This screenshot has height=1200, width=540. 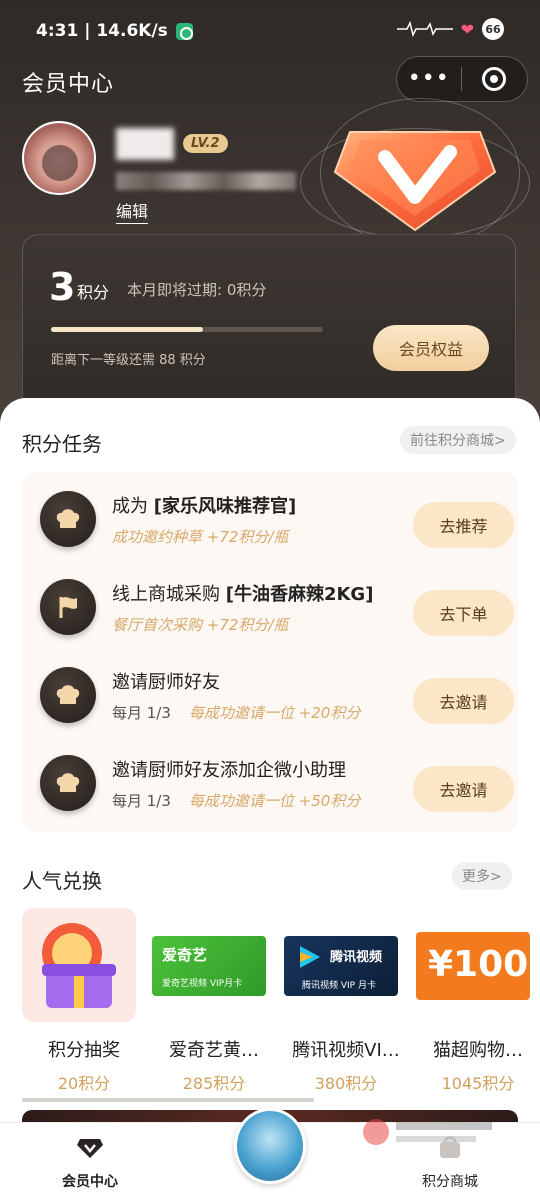 I want to click on level-progress-fill, so click(x=127, y=329).